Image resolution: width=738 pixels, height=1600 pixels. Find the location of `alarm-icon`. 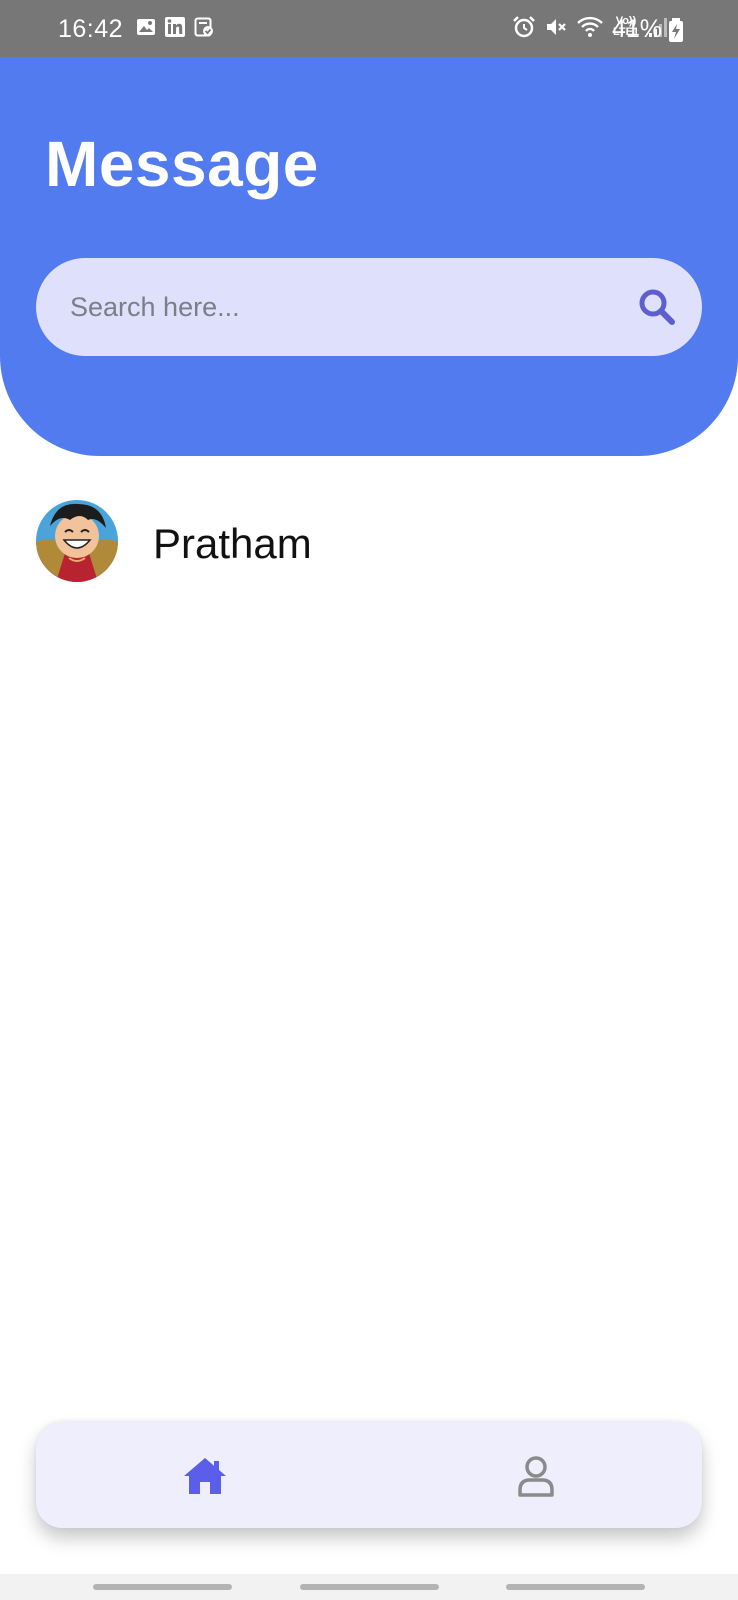

alarm-icon is located at coordinates (524, 27).